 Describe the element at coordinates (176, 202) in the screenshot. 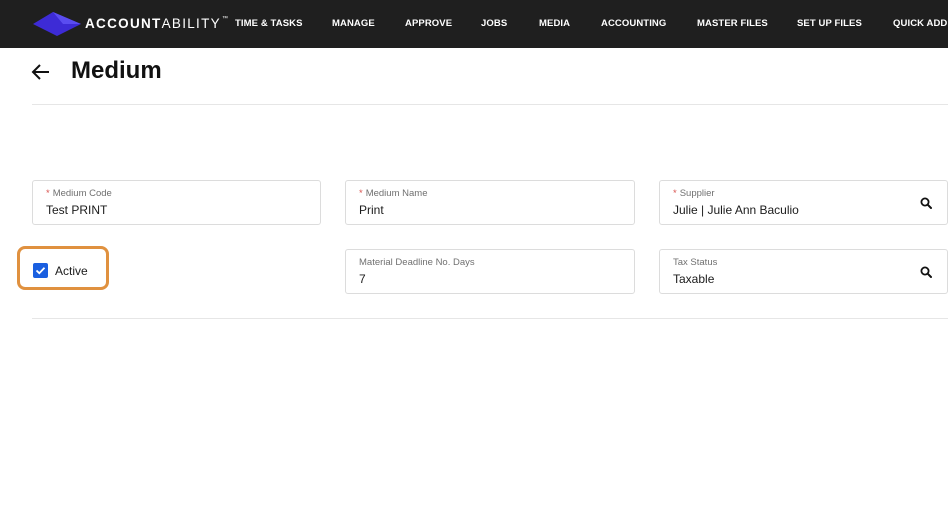

I see `medium-code-field: * Medium Code Test PRINT` at that location.